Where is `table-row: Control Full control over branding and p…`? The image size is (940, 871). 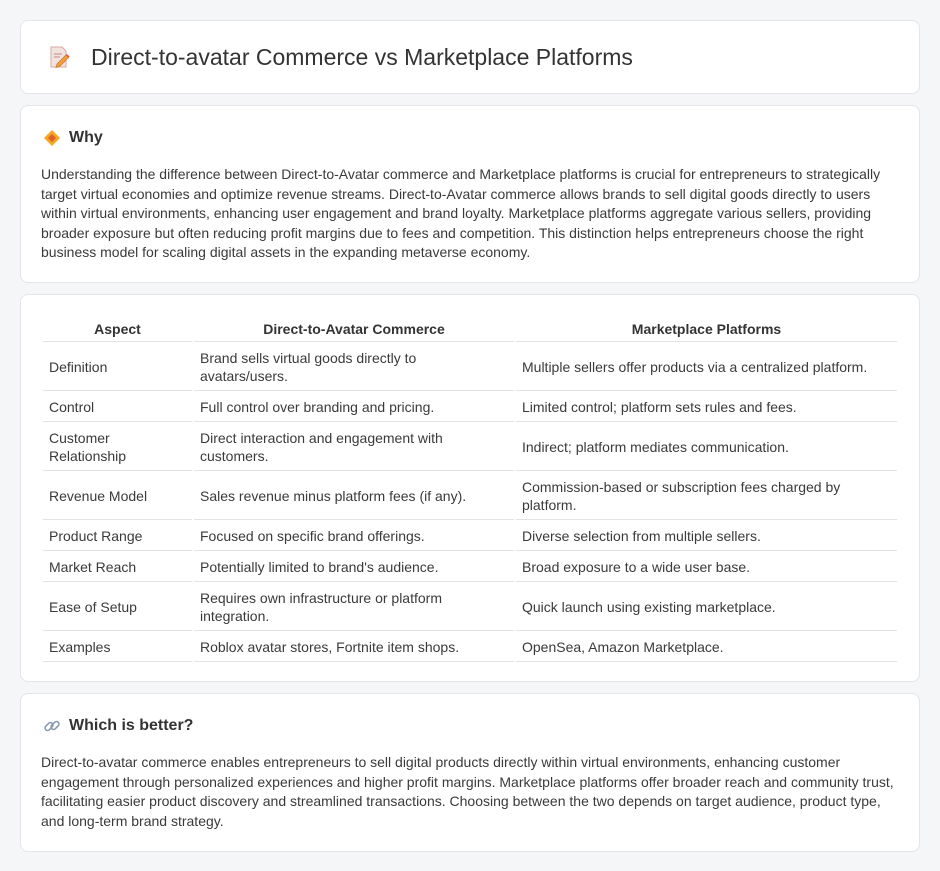 table-row: Control Full control over branding and p… is located at coordinates (470, 407).